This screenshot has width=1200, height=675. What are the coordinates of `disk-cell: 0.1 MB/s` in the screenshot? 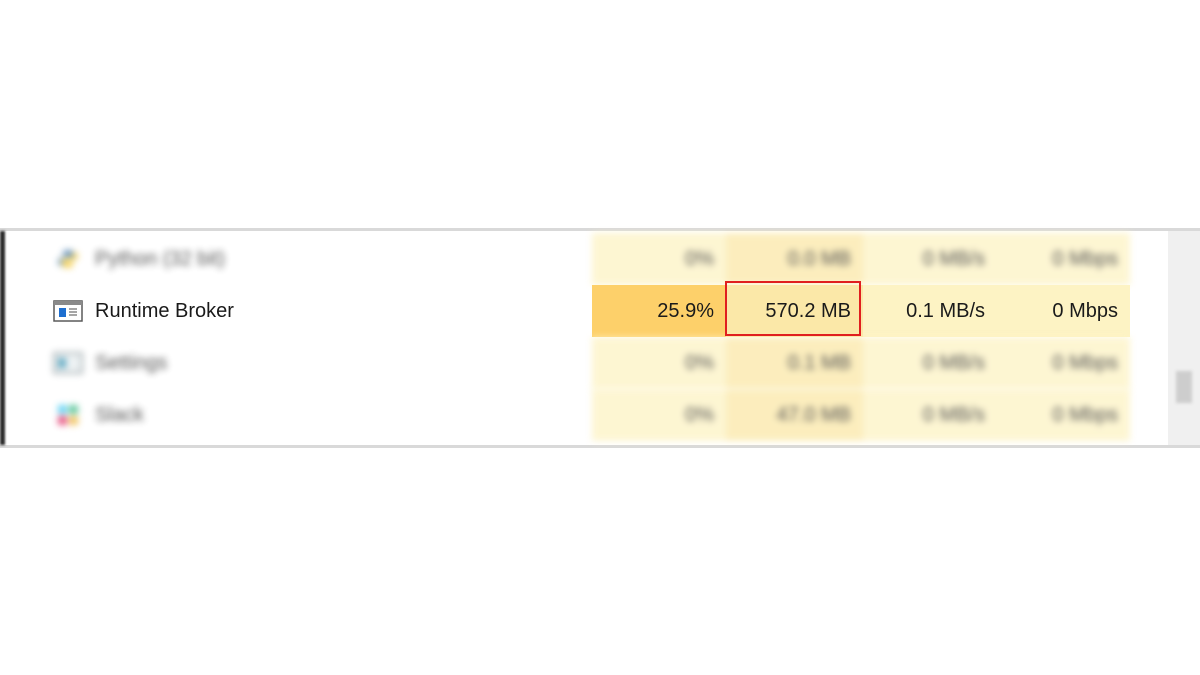 It's located at (930, 311).